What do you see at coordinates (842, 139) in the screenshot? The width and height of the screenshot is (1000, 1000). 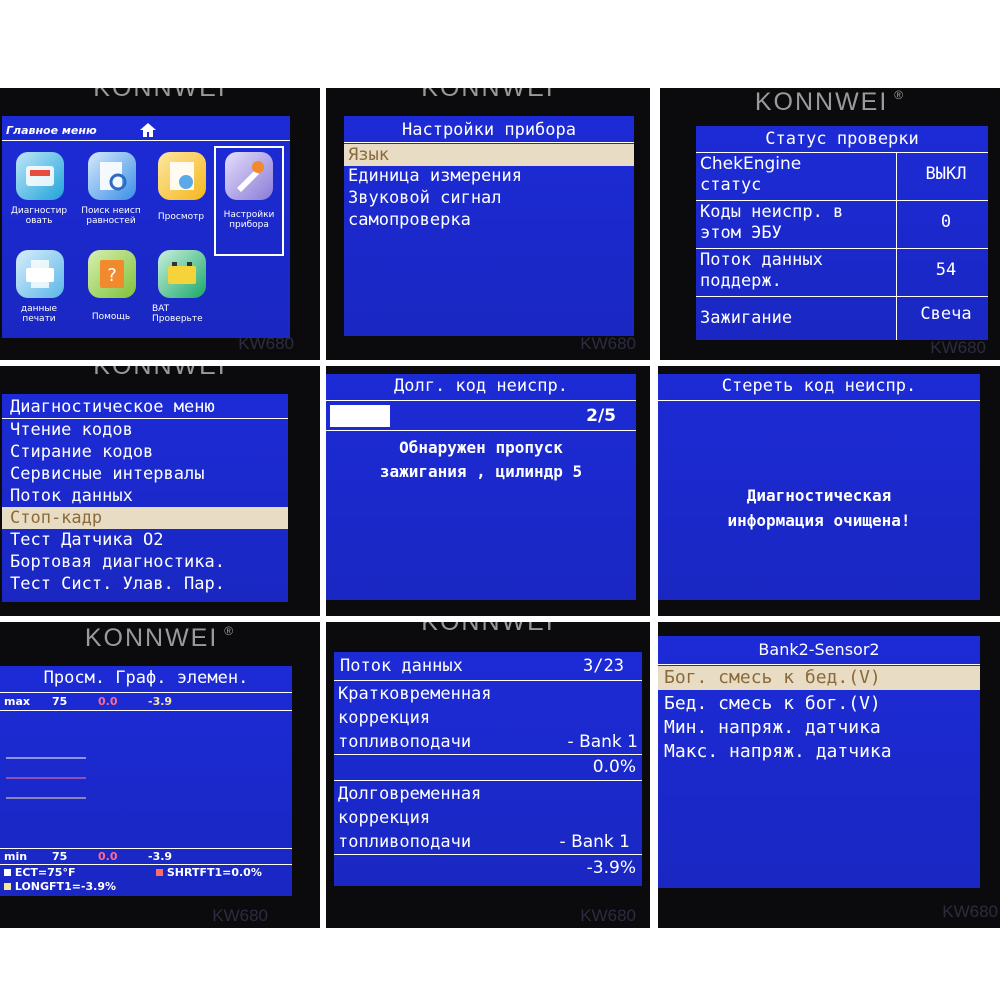 I see `status-title: Статус проверки` at bounding box center [842, 139].